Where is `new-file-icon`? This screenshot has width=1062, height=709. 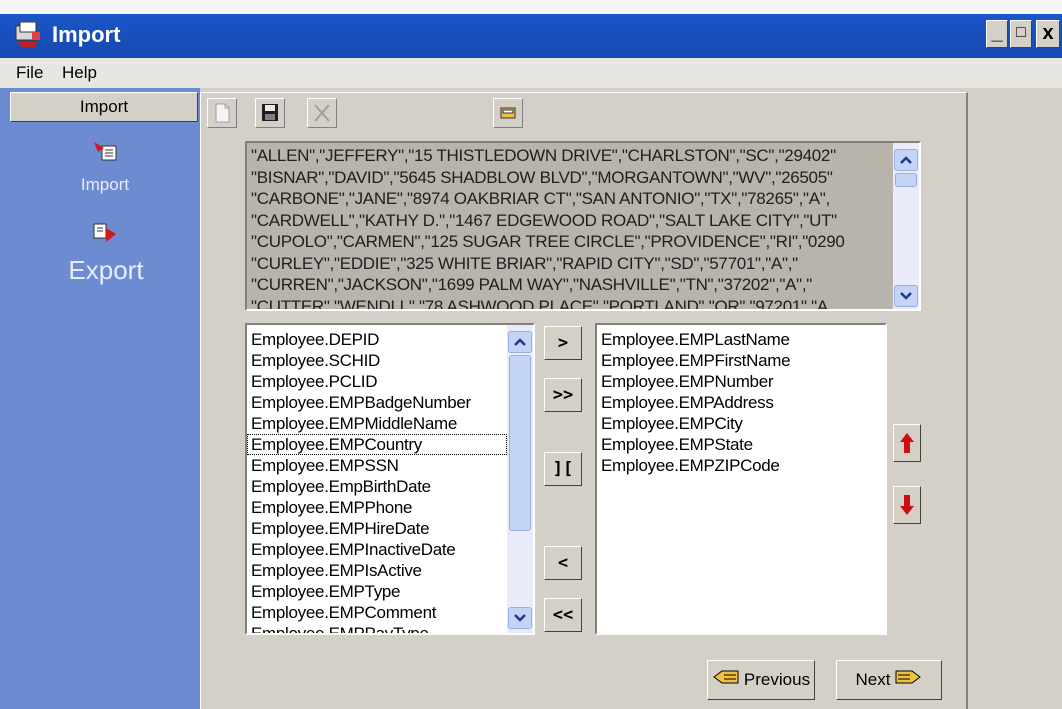 new-file-icon is located at coordinates (222, 113).